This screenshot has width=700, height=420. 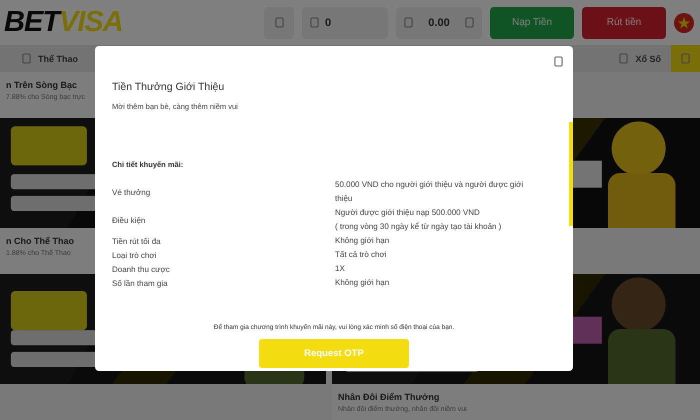 I want to click on flag-icon, so click(x=684, y=22).